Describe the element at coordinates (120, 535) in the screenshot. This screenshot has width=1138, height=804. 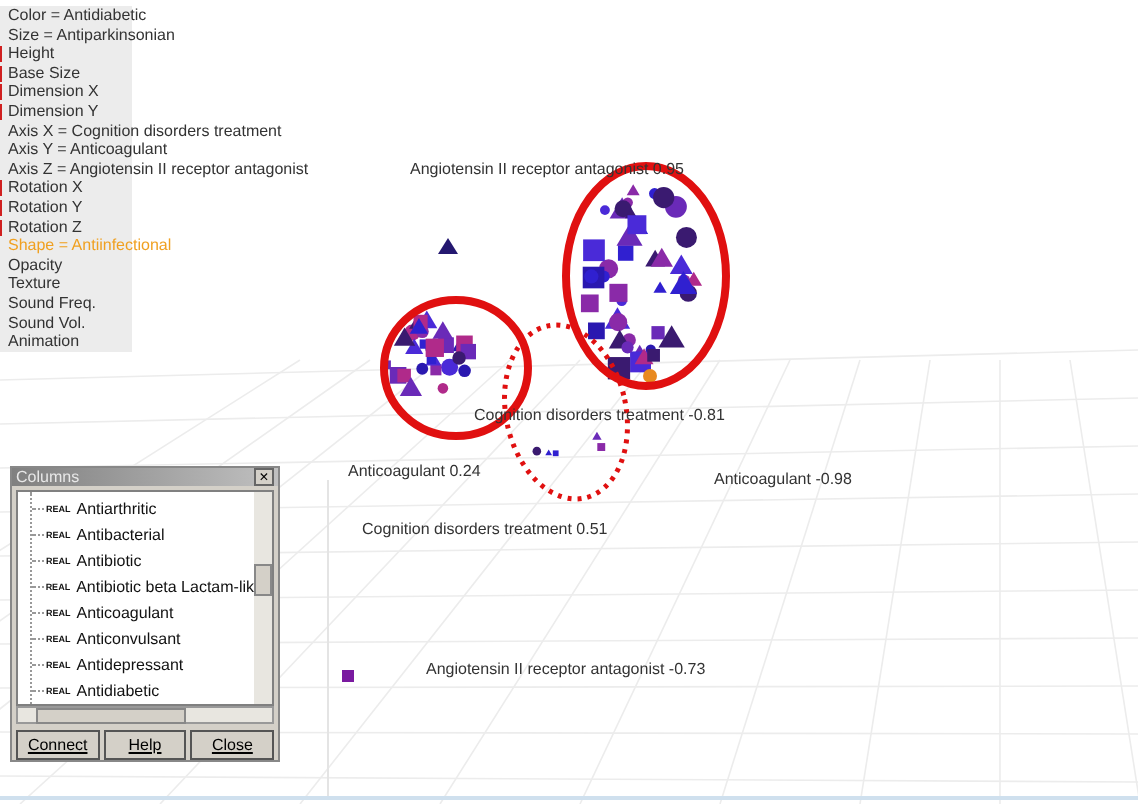
I see `column-name: Antibacterial` at that location.